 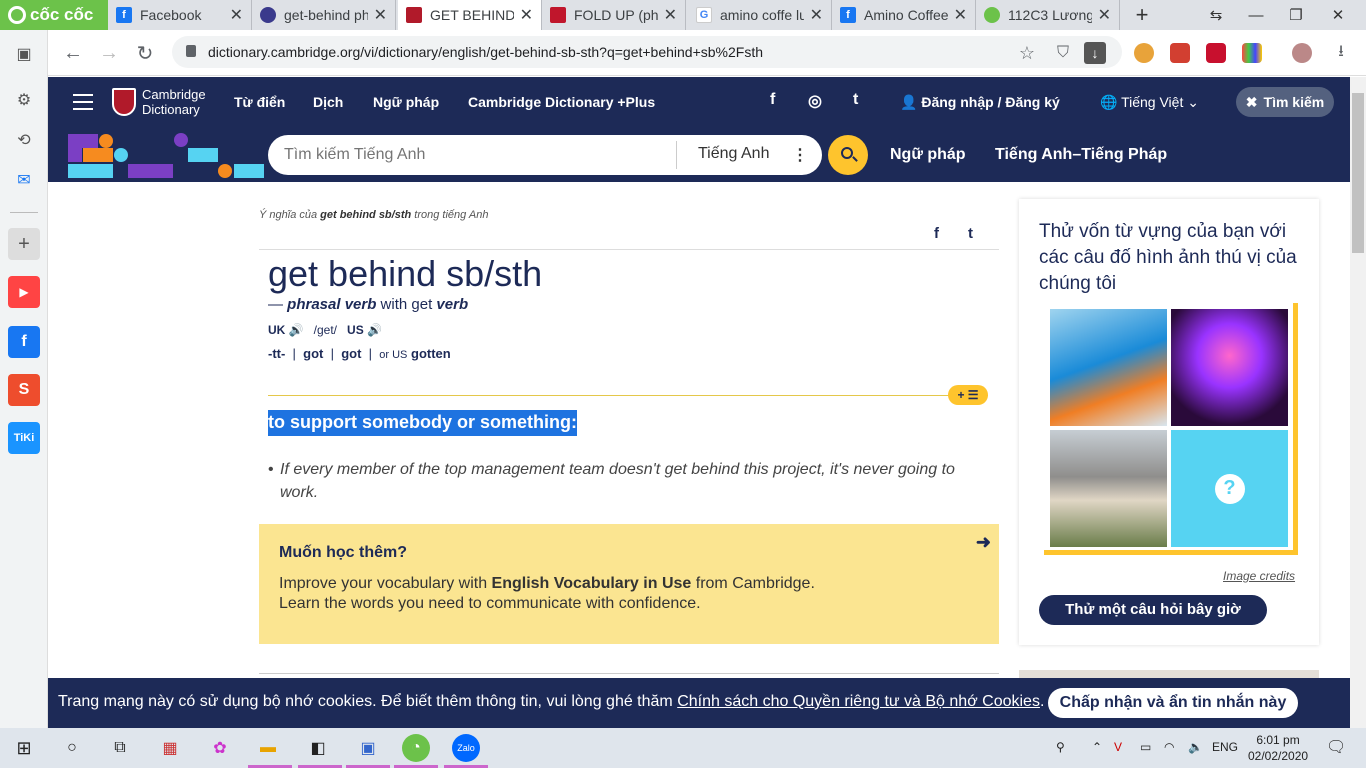 What do you see at coordinates (1118, 747) in the screenshot?
I see `unikey-icon: V` at bounding box center [1118, 747].